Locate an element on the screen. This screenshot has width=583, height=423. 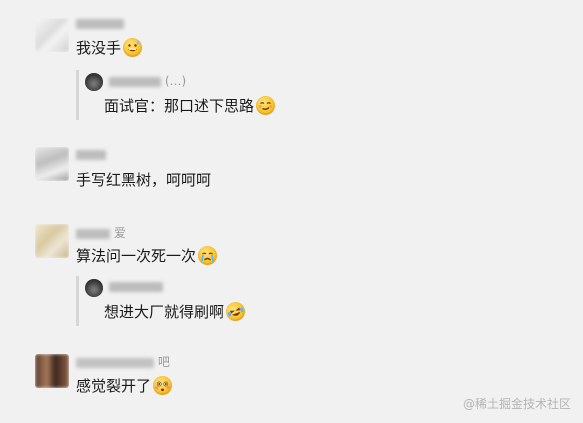
crying-emoji is located at coordinates (208, 255).